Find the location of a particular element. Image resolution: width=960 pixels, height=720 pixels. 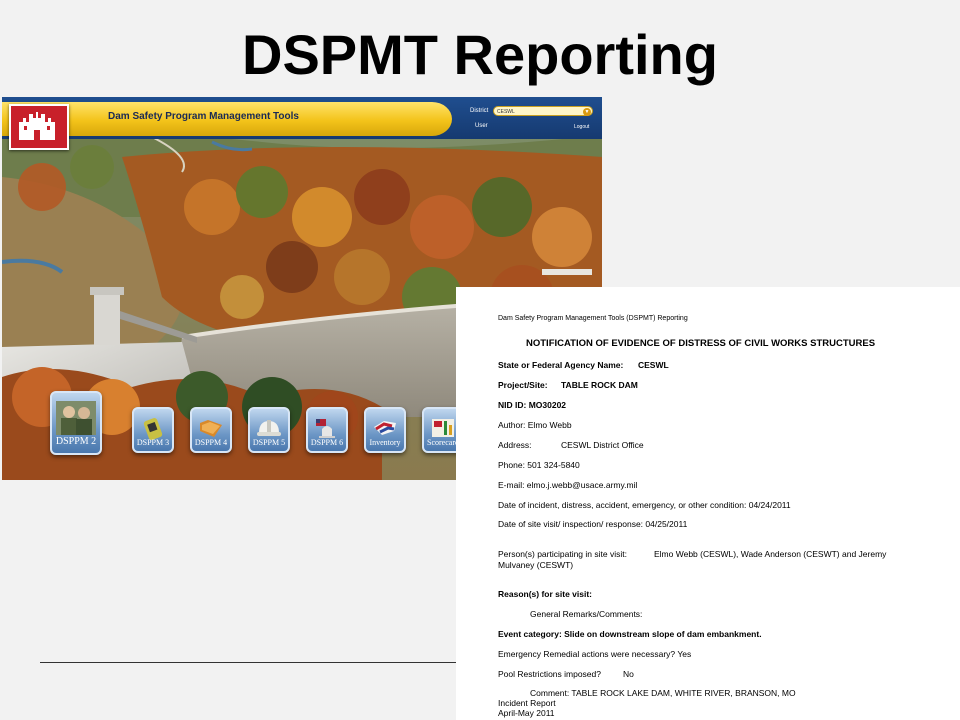

tile-label: DSPPM 3 is located at coordinates (153, 442).